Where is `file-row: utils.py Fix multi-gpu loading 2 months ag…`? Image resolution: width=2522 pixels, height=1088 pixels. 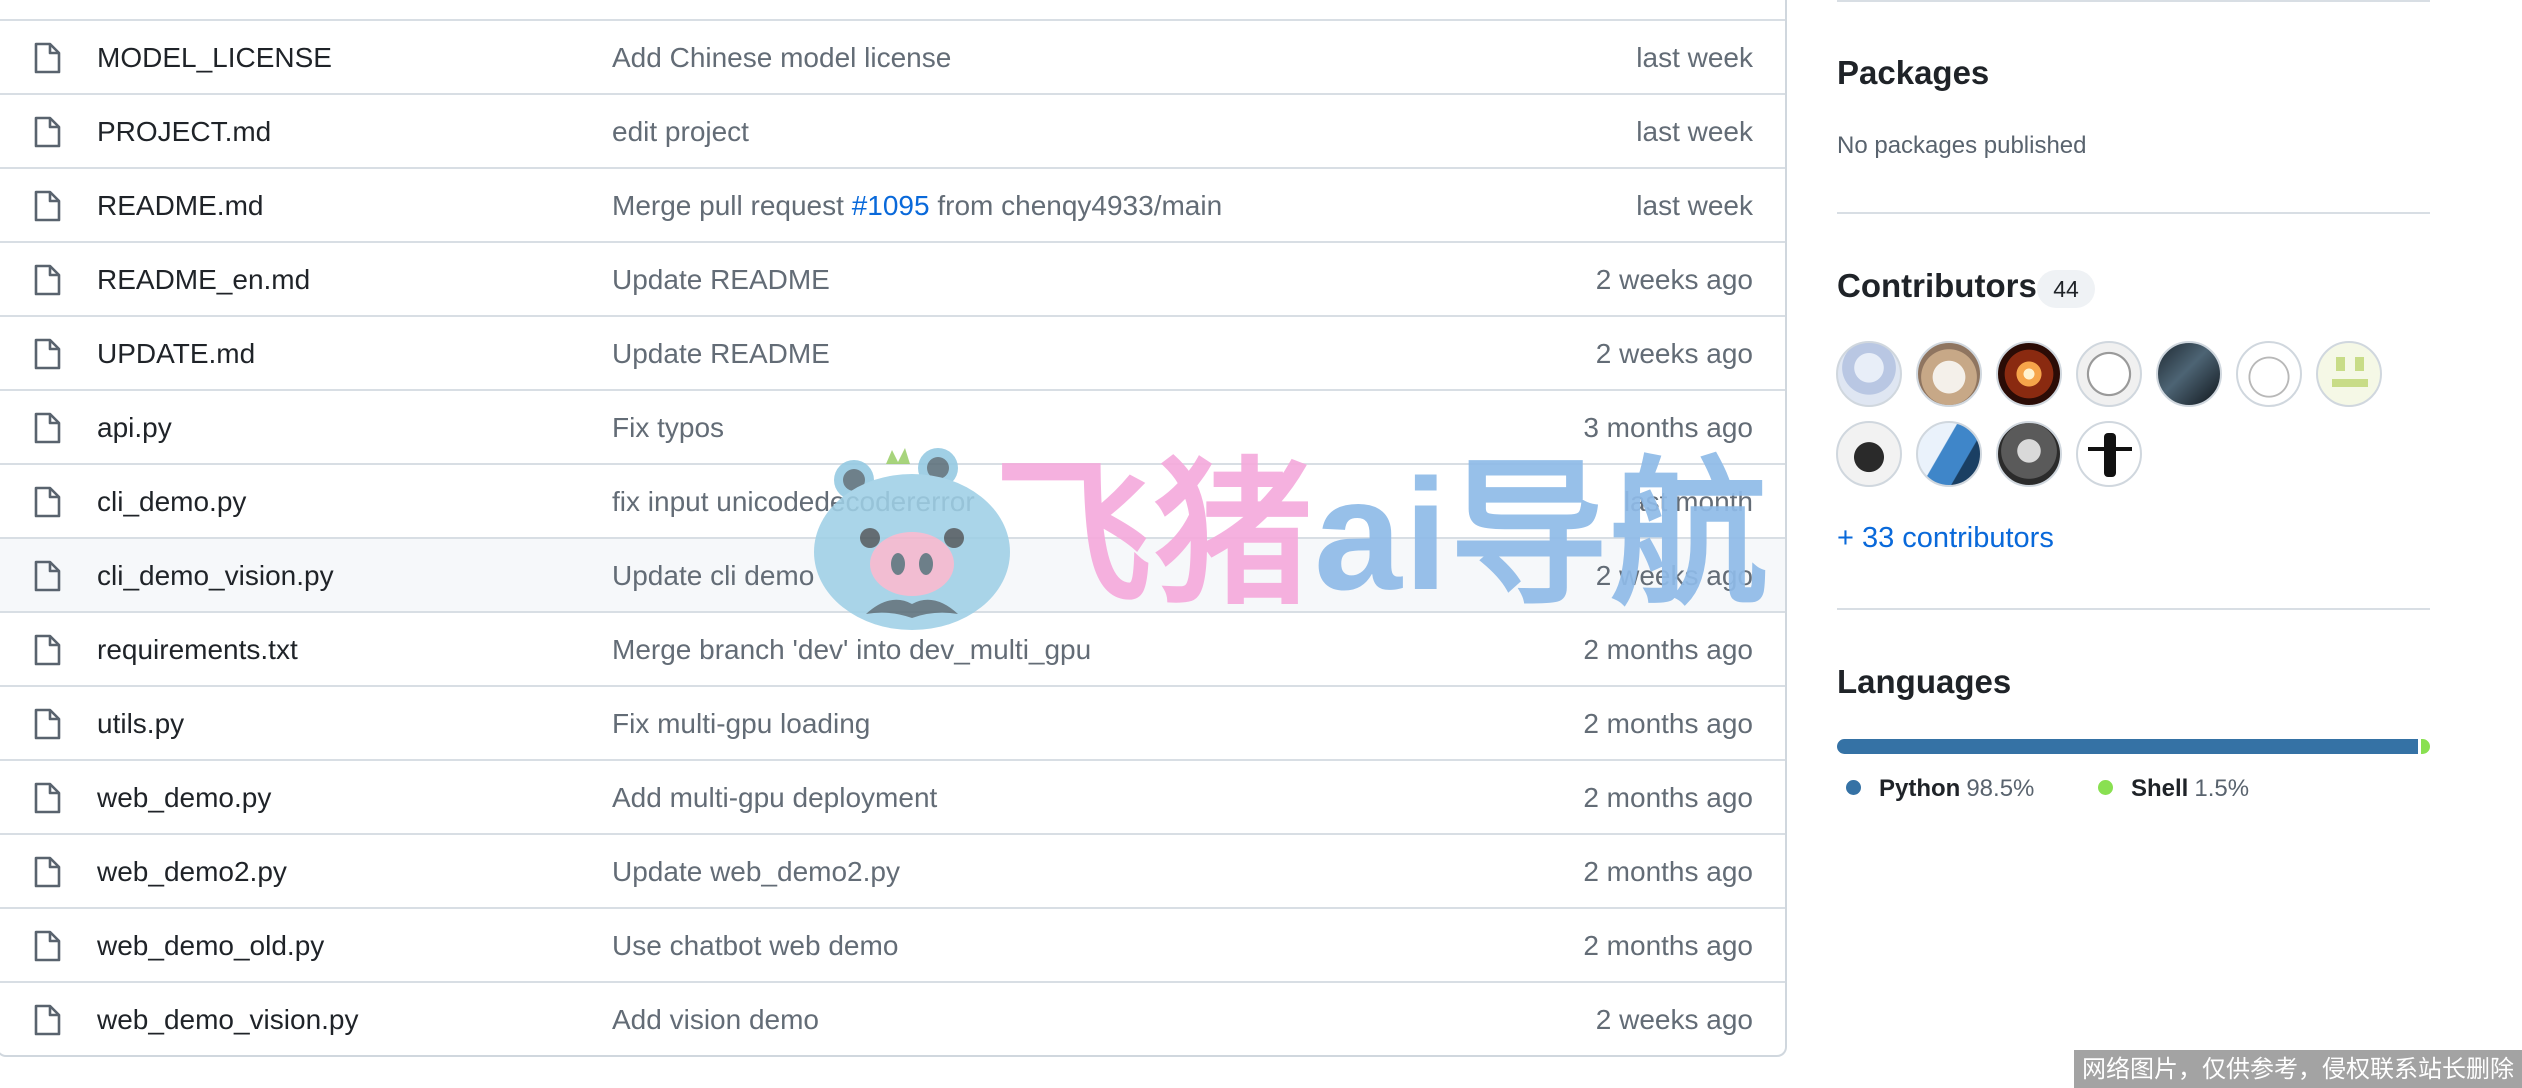
file-row: utils.py Fix multi-gpu loading 2 months ag… is located at coordinates (892, 722).